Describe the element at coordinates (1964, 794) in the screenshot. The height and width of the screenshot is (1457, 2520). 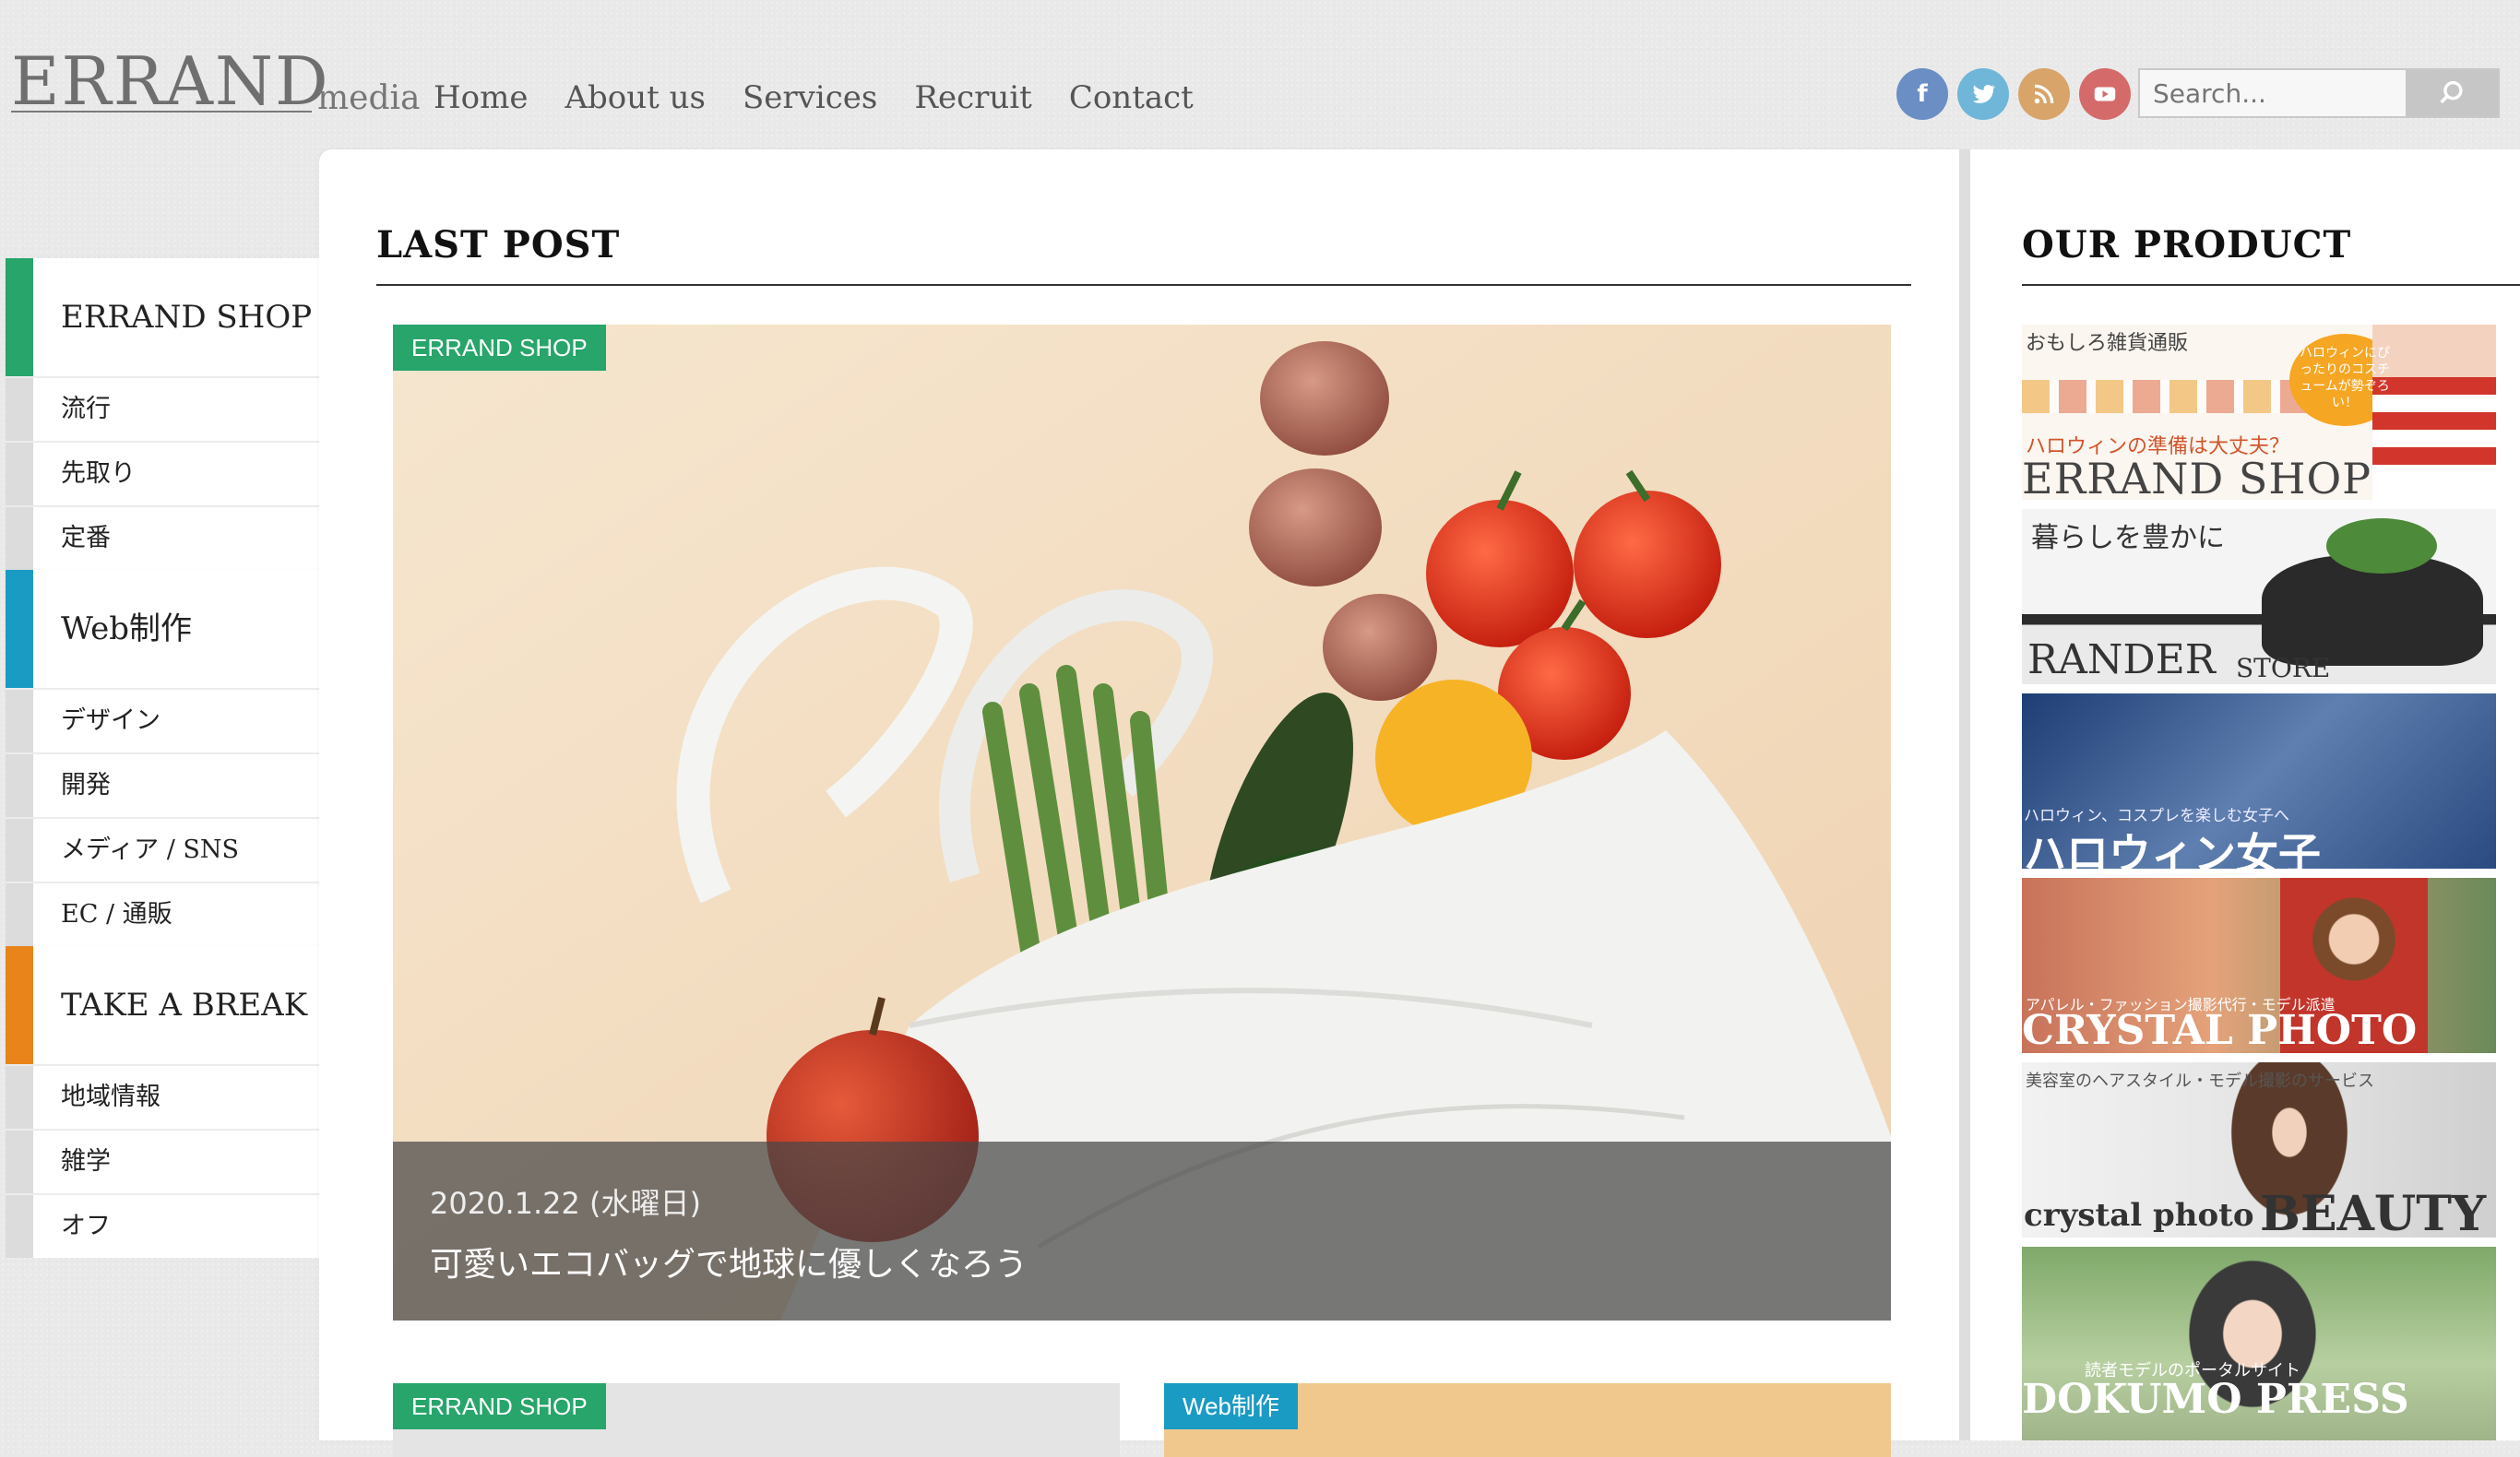
I see `column-divider` at that location.